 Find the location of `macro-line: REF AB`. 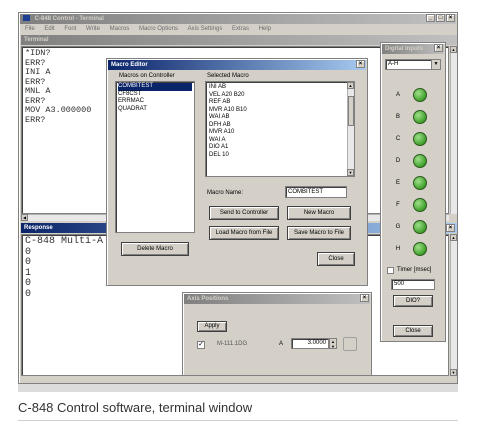

macro-line: REF AB is located at coordinates (220, 102).